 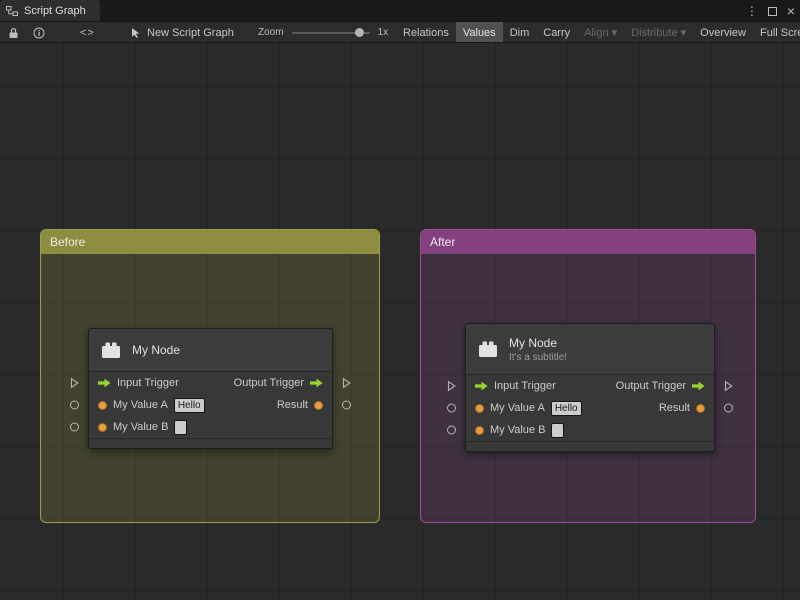 I want to click on group-after-header: After, so click(x=588, y=242).